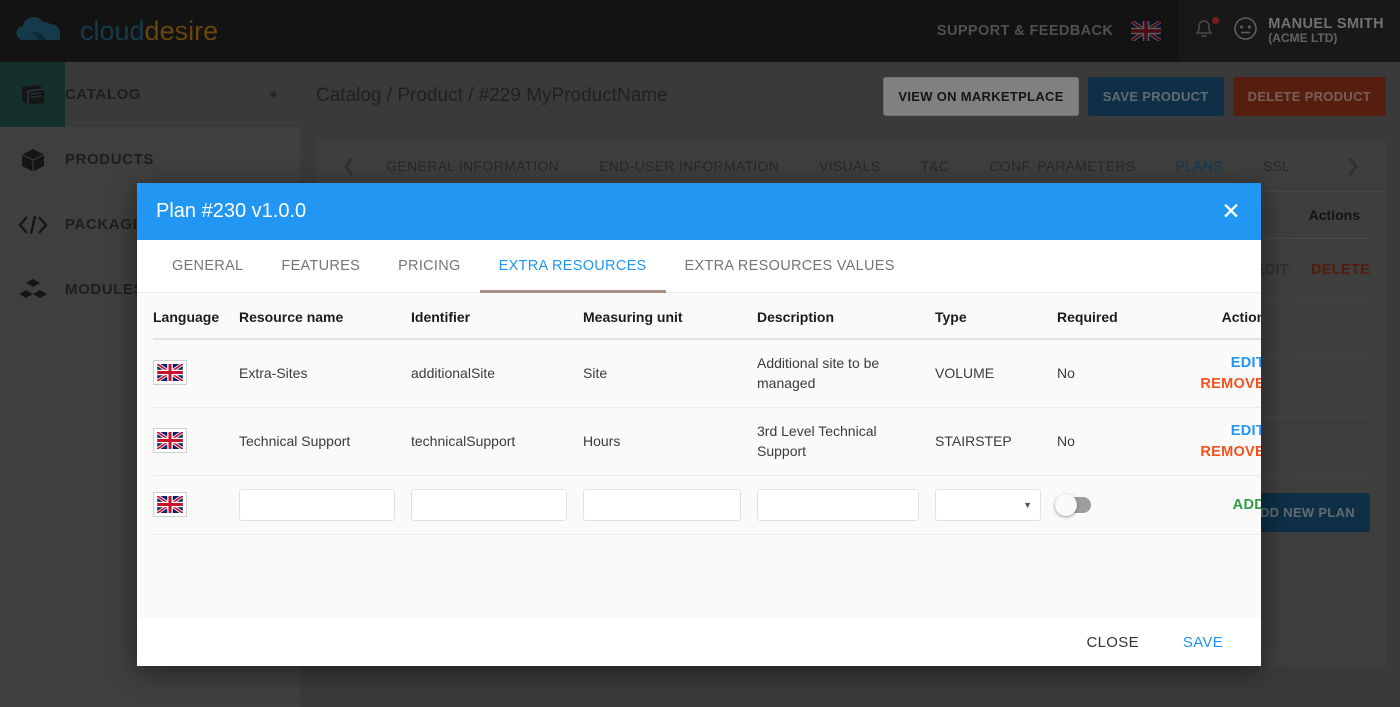  Describe the element at coordinates (429, 266) in the screenshot. I see `tab-pricing: PRICING` at that location.